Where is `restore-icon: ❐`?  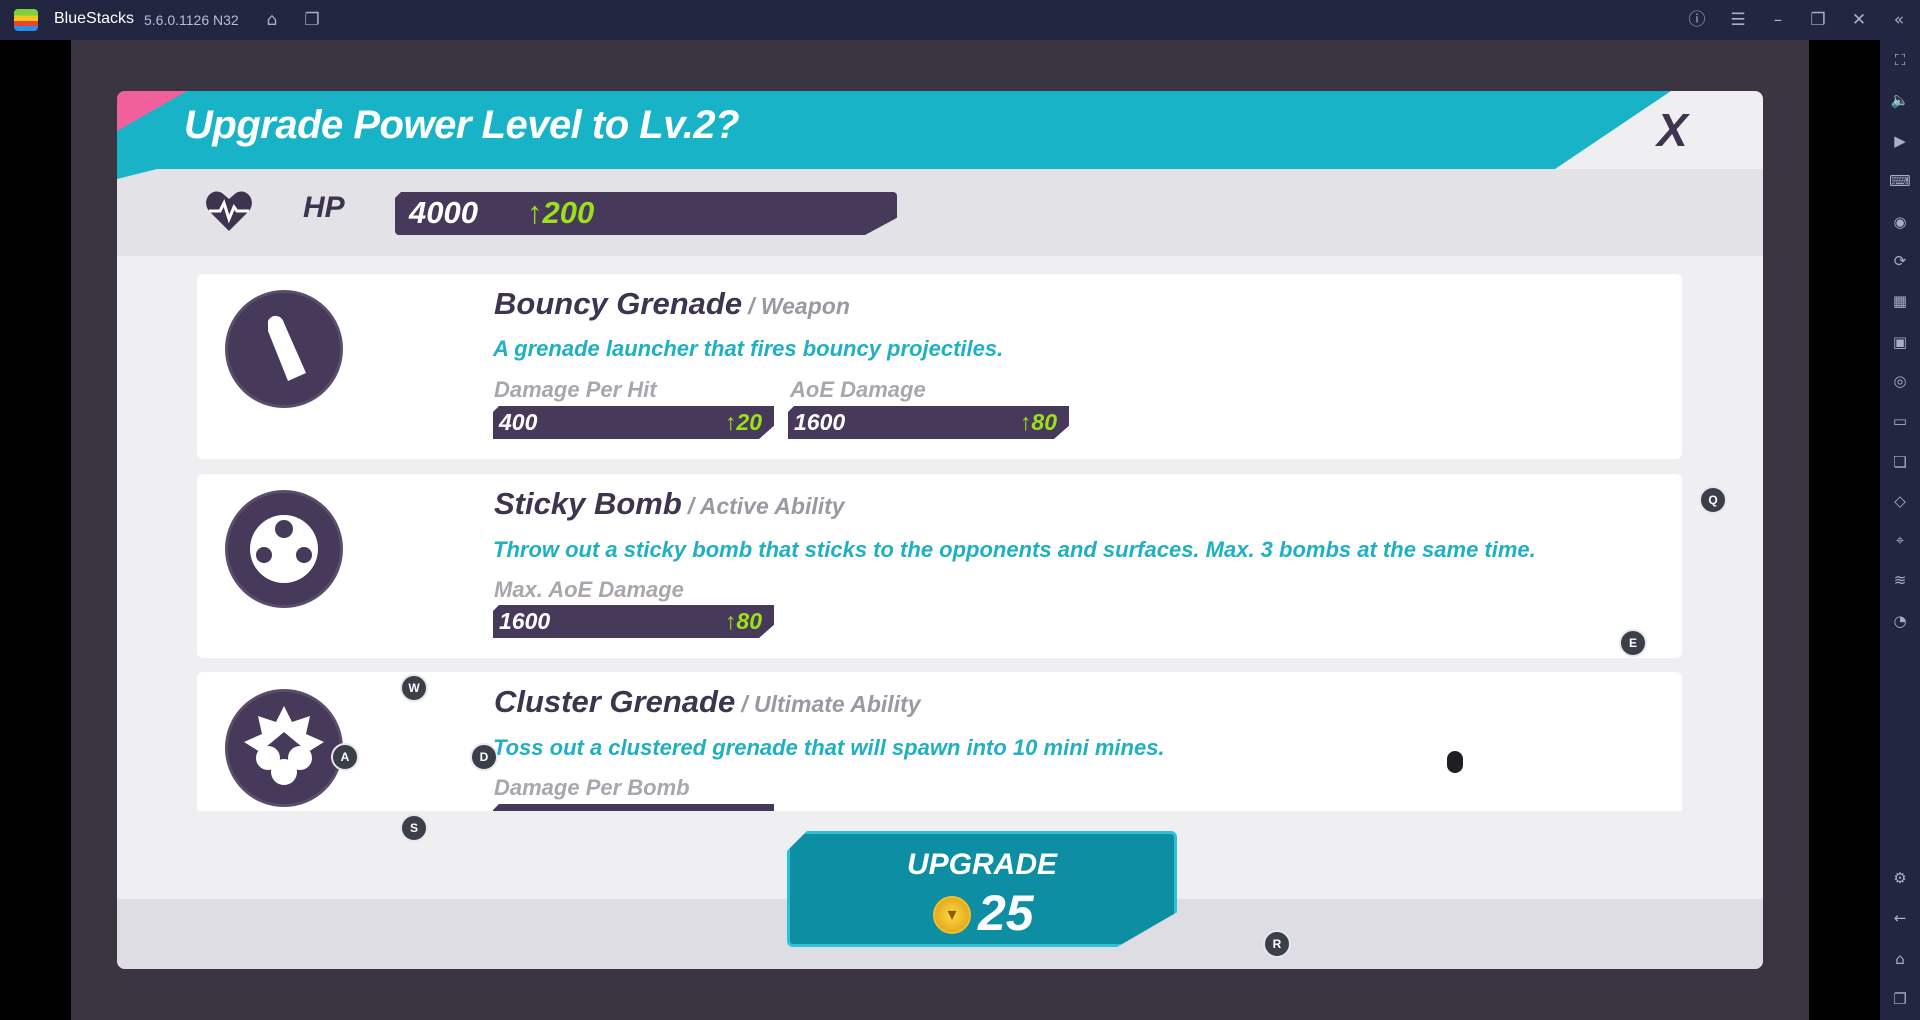
restore-icon: ❐ is located at coordinates (1818, 20).